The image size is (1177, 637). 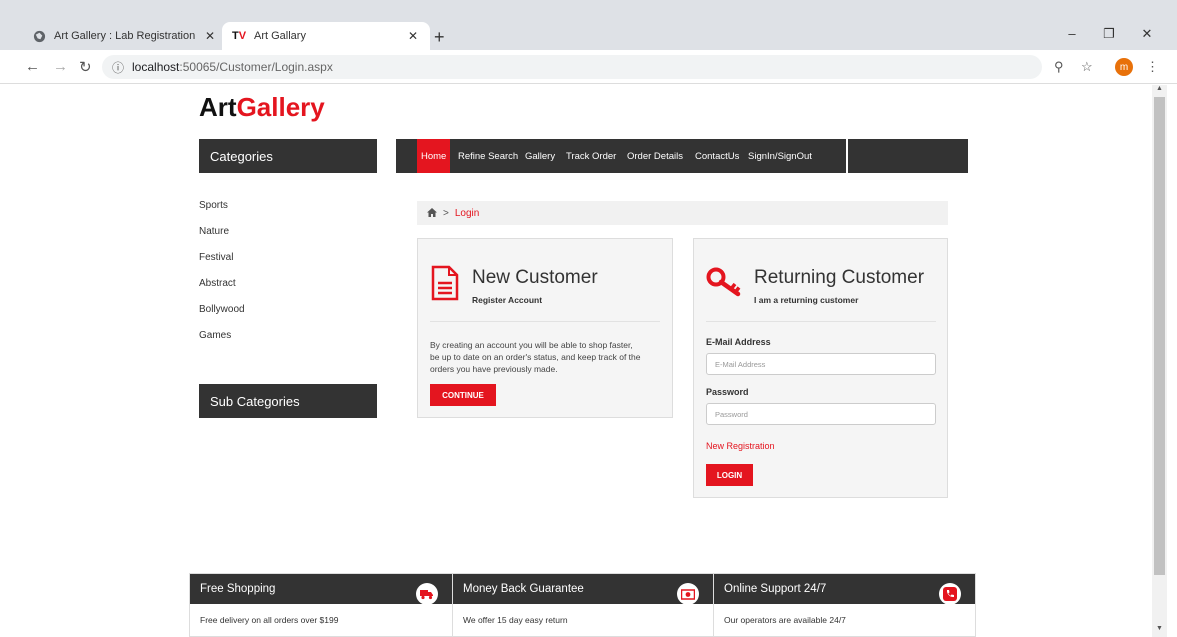 I want to click on info-icon: ⓘ, so click(x=118, y=67).